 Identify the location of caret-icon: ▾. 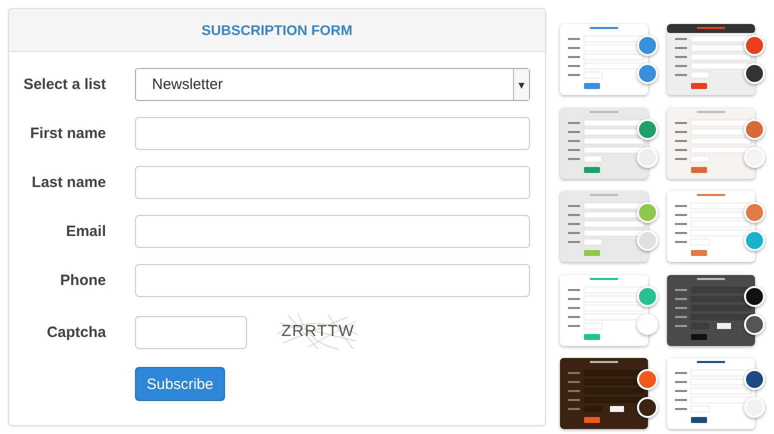
(521, 84).